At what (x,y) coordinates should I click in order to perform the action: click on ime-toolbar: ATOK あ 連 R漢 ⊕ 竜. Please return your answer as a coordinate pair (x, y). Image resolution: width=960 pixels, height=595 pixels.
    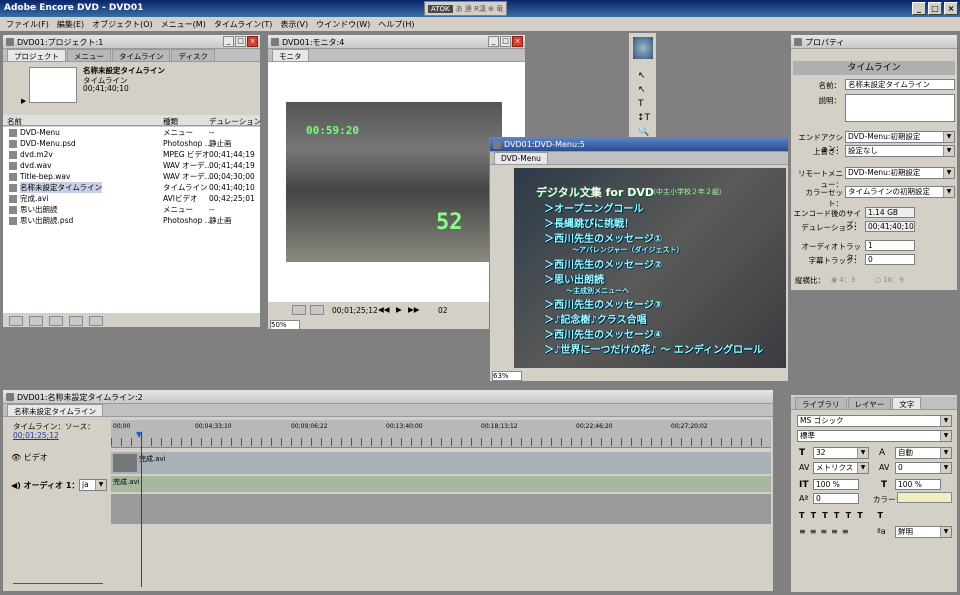
    Looking at the image, I should click on (466, 8).